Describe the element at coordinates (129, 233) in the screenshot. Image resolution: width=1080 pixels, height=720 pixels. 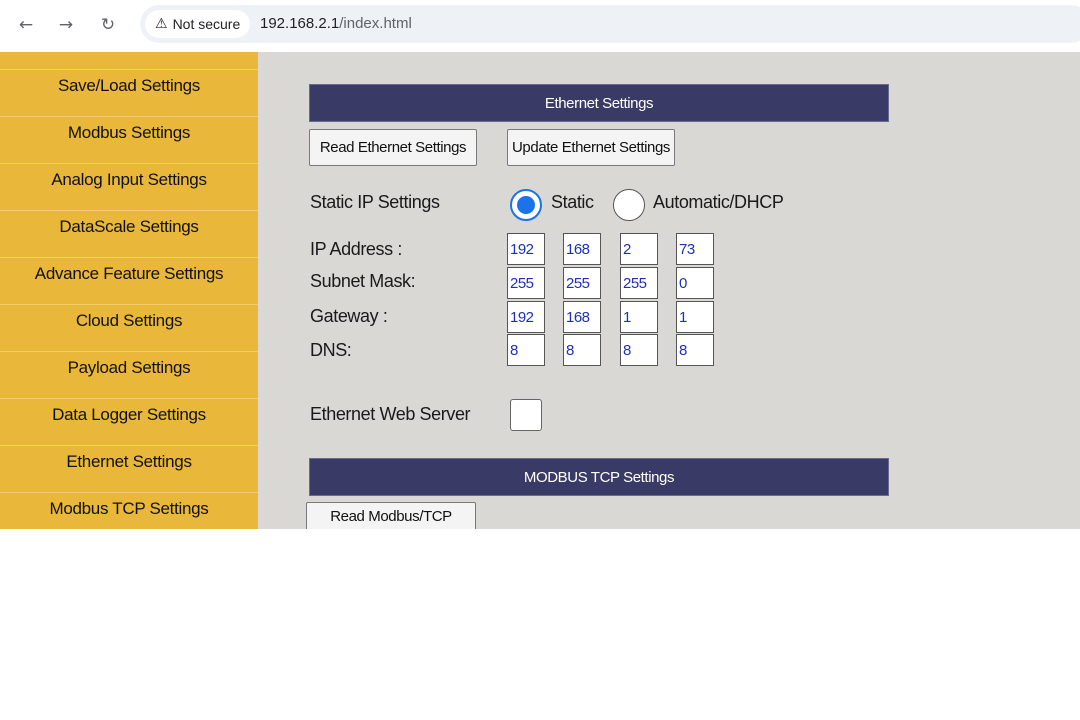
I see `sidebar-item-datascale: DataScale Settings` at that location.